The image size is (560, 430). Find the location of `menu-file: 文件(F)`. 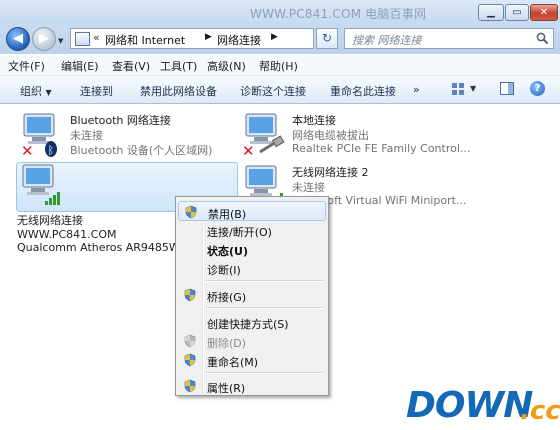

menu-file: 文件(F) is located at coordinates (26, 66).